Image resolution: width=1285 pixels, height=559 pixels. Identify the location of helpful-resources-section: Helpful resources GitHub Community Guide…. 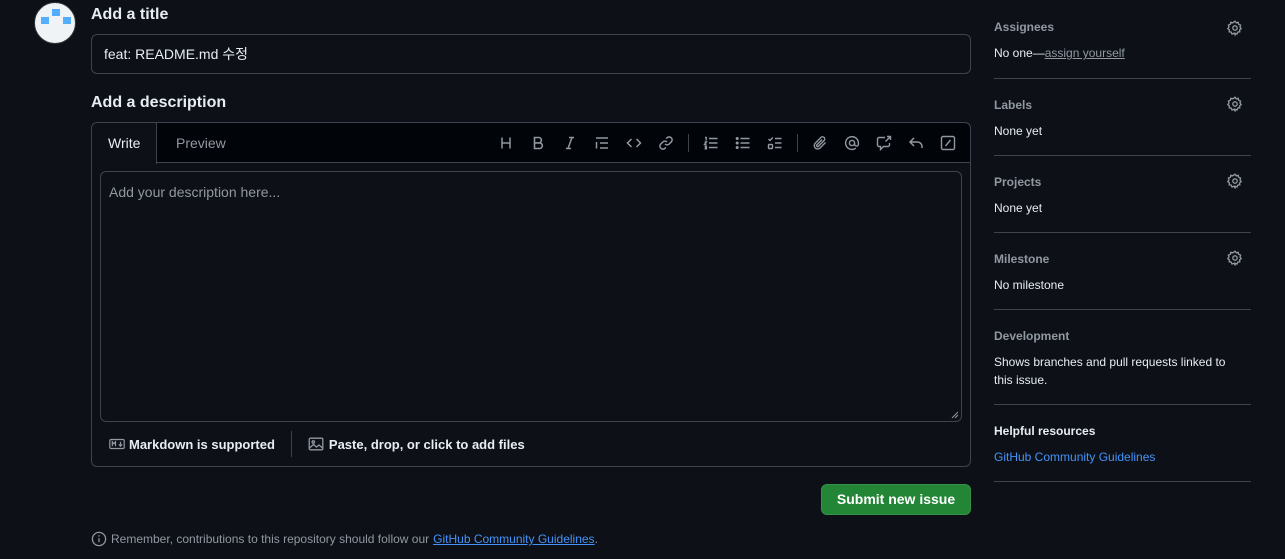
(1122, 443).